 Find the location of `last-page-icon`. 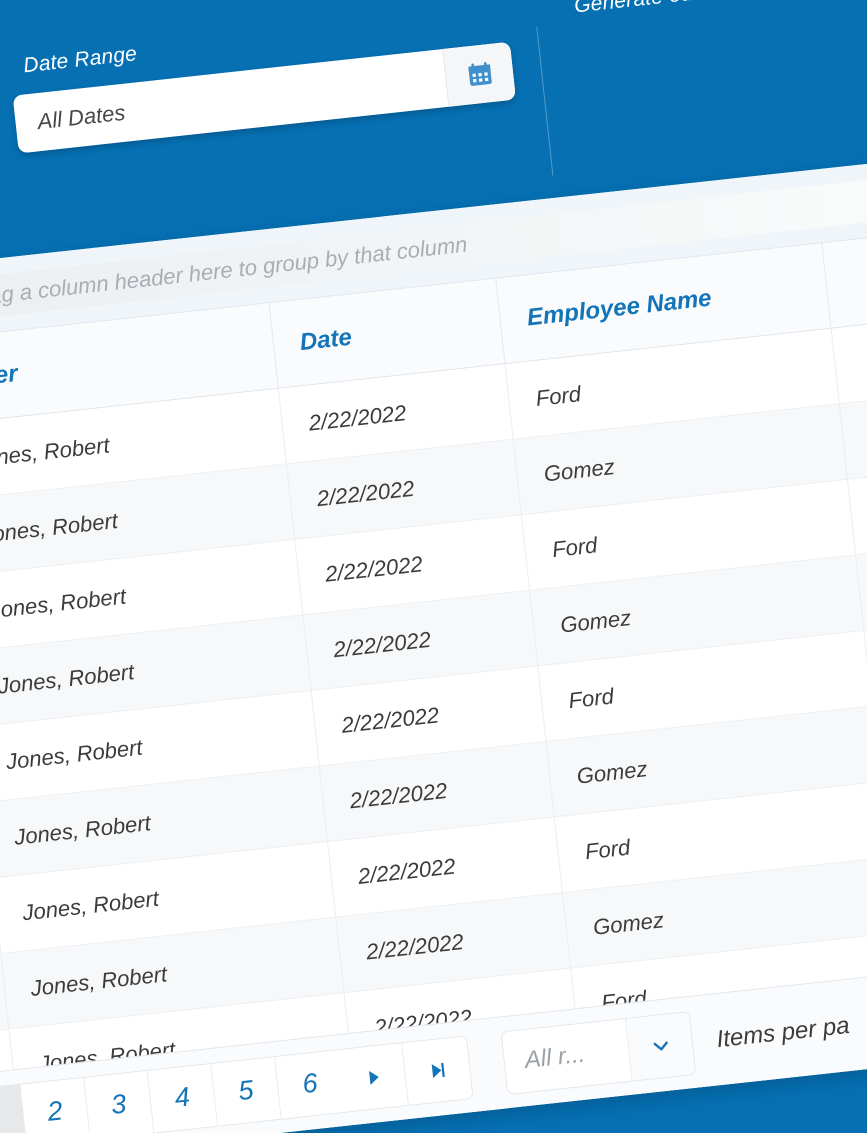

last-page-icon is located at coordinates (438, 1069).